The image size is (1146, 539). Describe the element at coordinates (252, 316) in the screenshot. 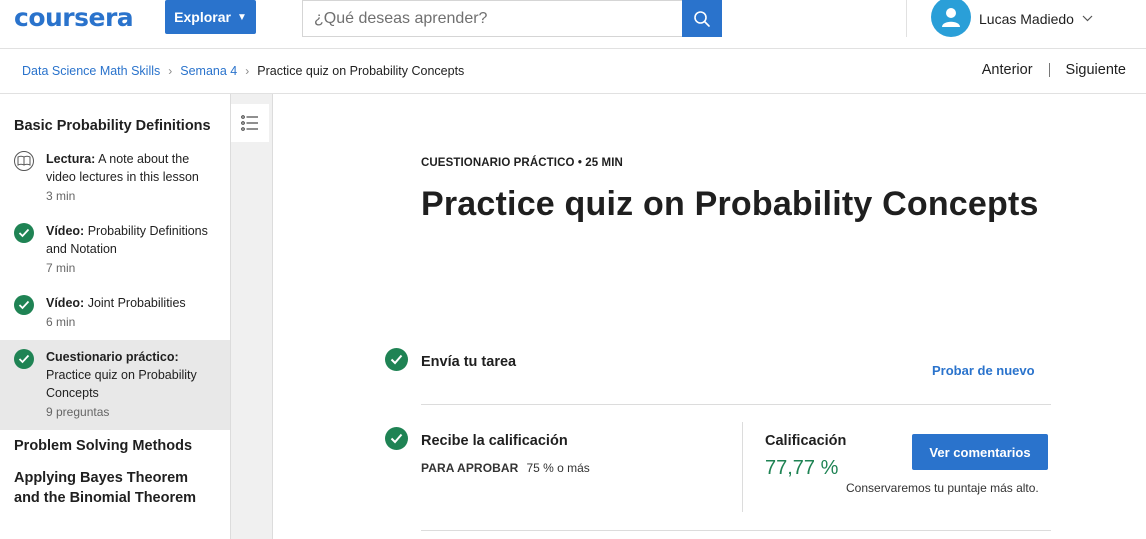

I see `sidebar-toggle-strip` at that location.